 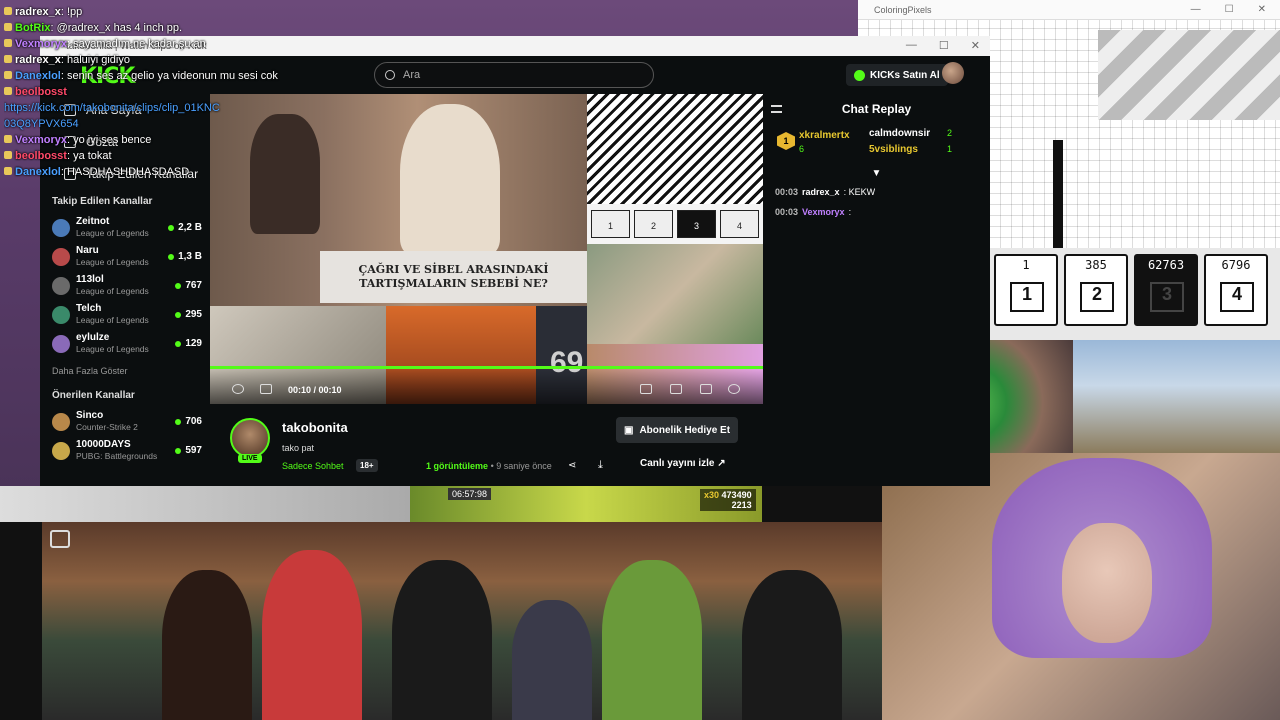 What do you see at coordinates (125, 227) in the screenshot?
I see `channel-item: Zeitnot League of Legends 2,2 B` at bounding box center [125, 227].